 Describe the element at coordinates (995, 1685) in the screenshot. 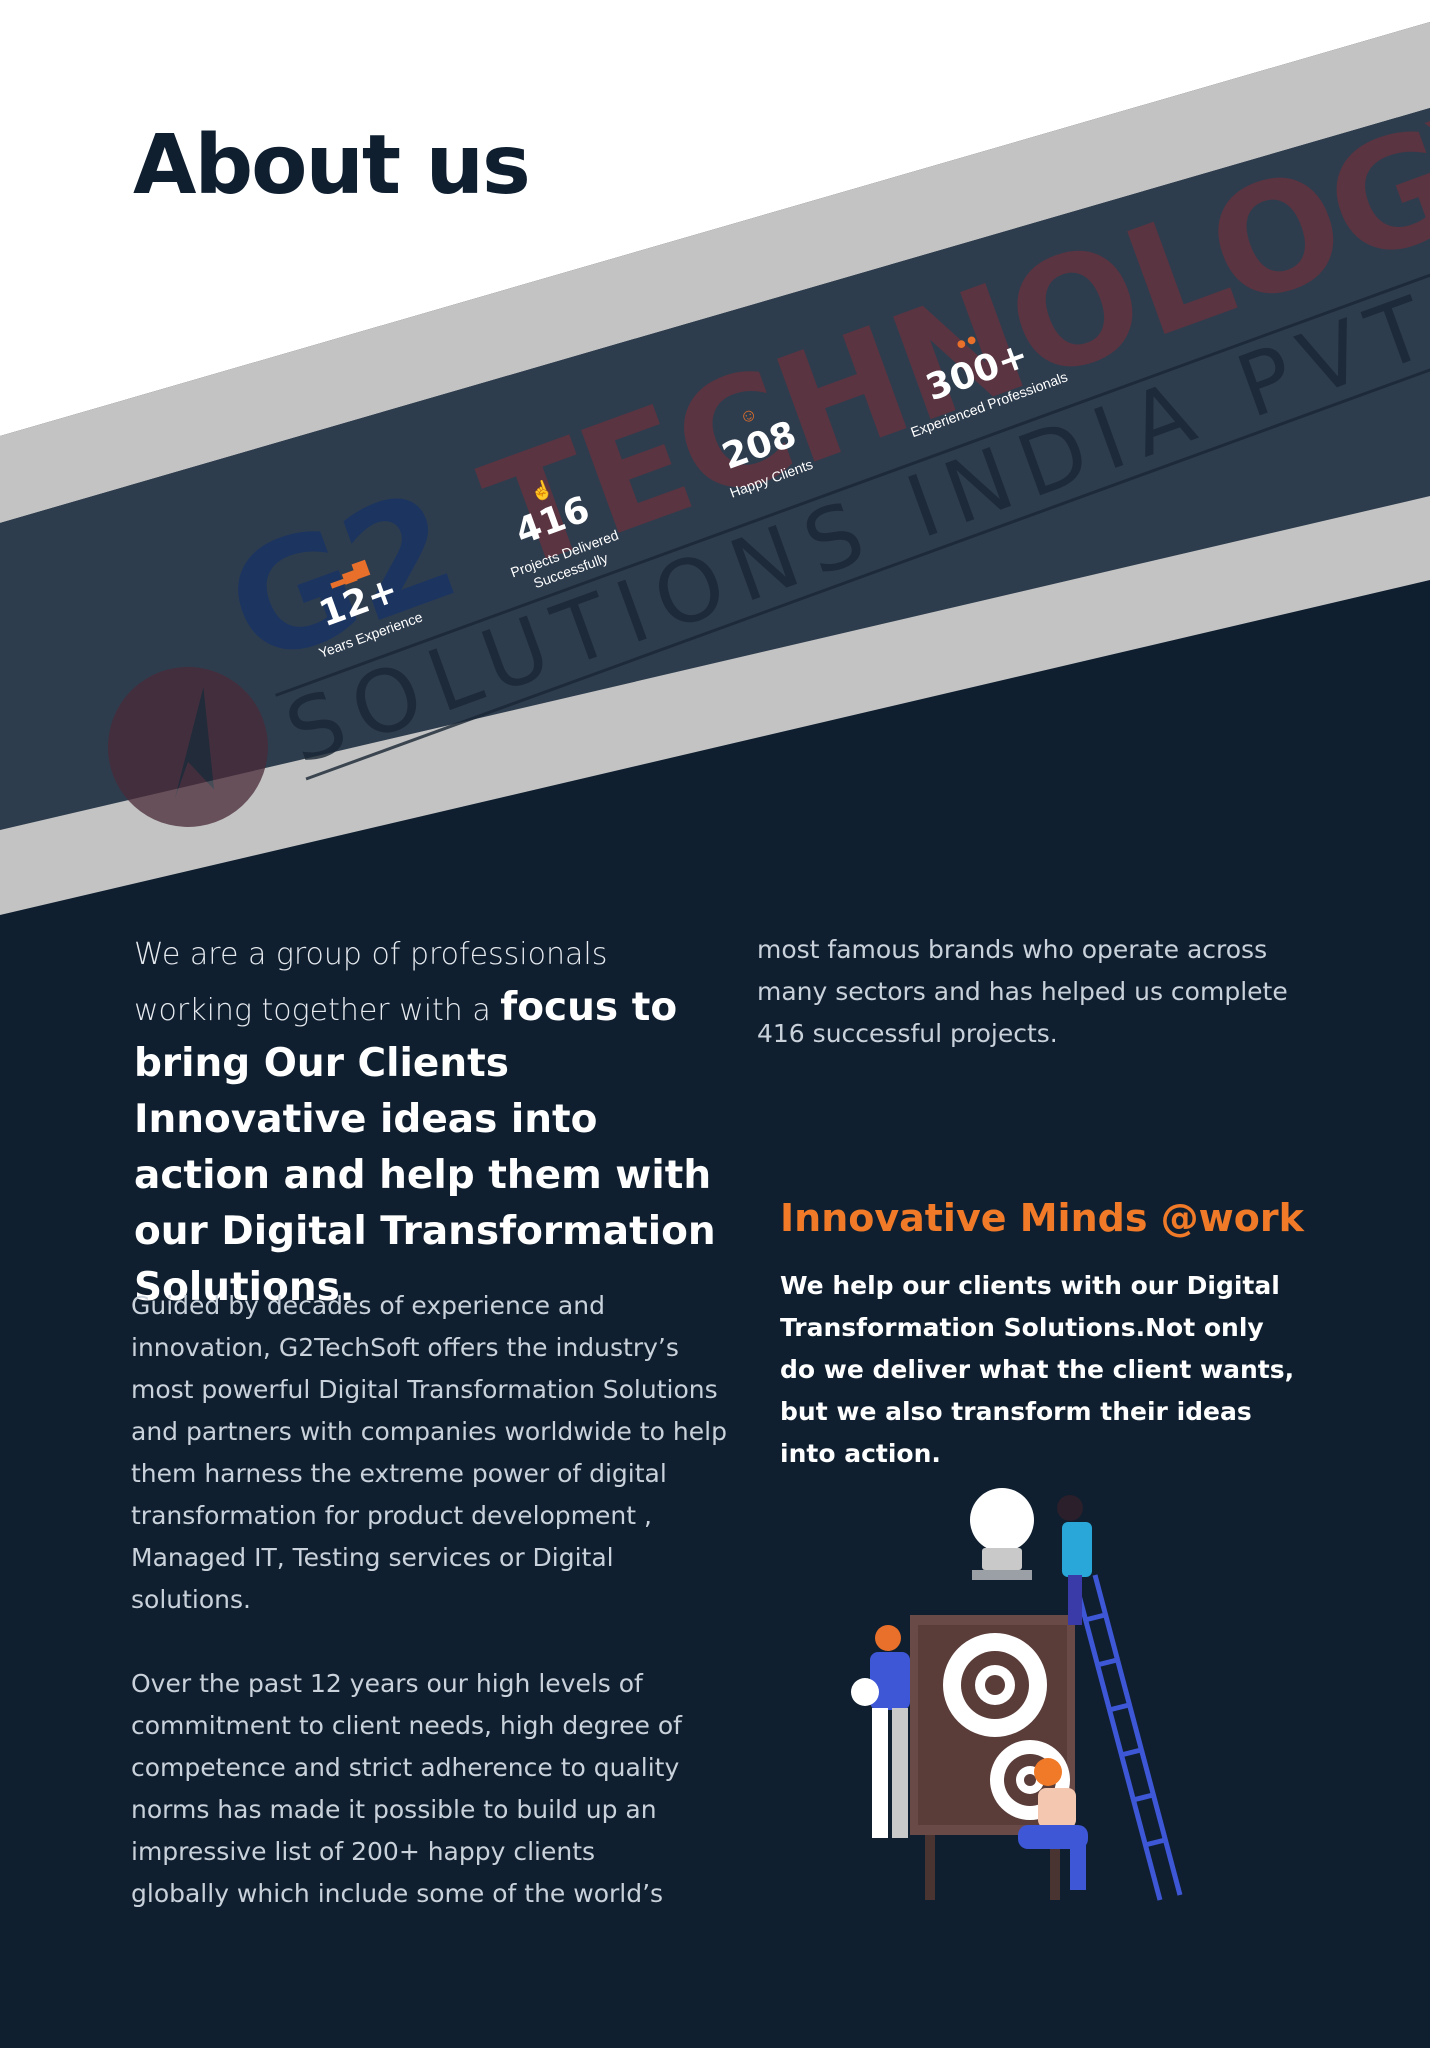

I see `gear-icon` at that location.